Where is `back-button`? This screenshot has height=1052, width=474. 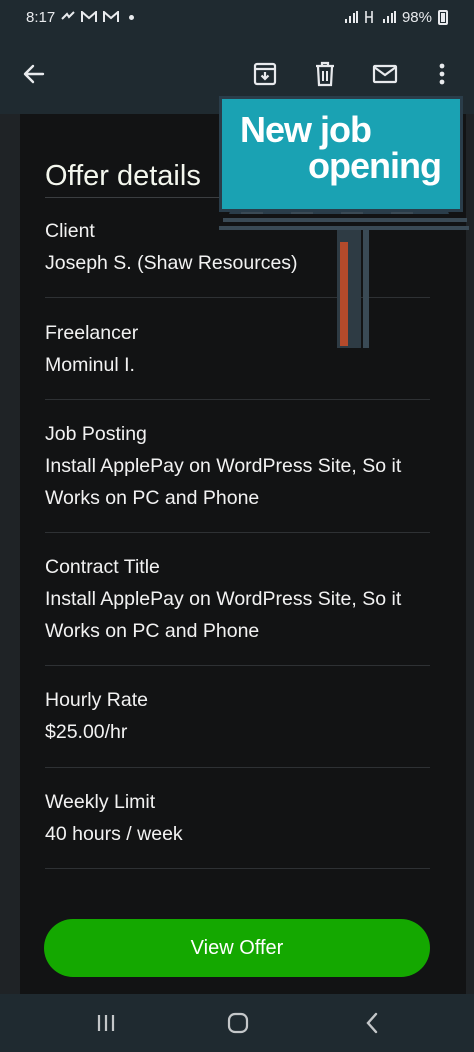
back-button is located at coordinates (34, 74).